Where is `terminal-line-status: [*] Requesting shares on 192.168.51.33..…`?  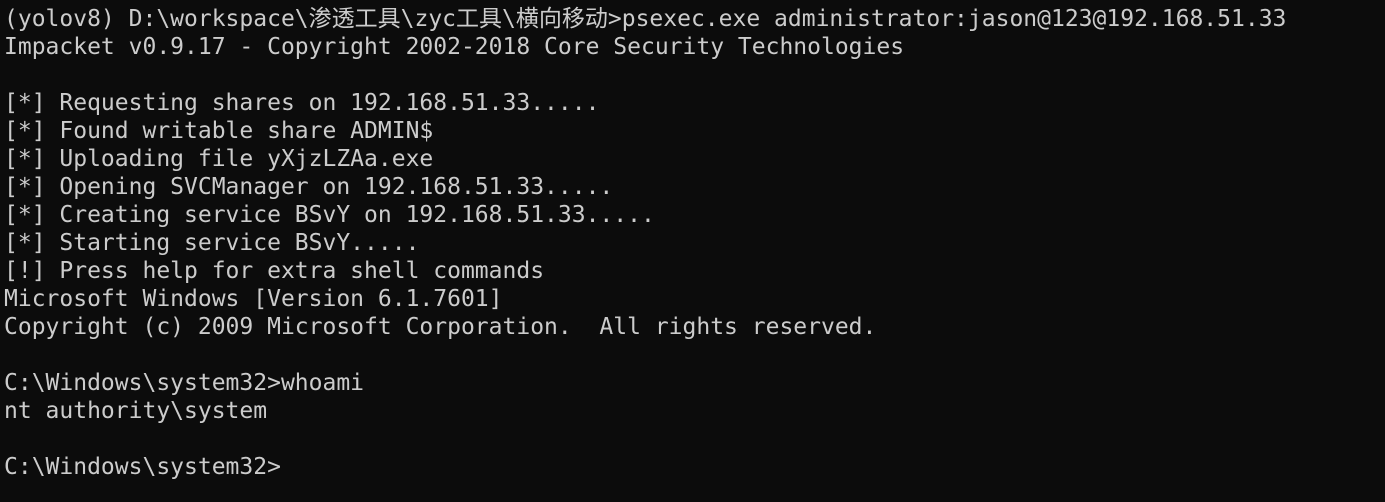
terminal-line-status: [*] Requesting shares on 192.168.51.33..… is located at coordinates (302, 103).